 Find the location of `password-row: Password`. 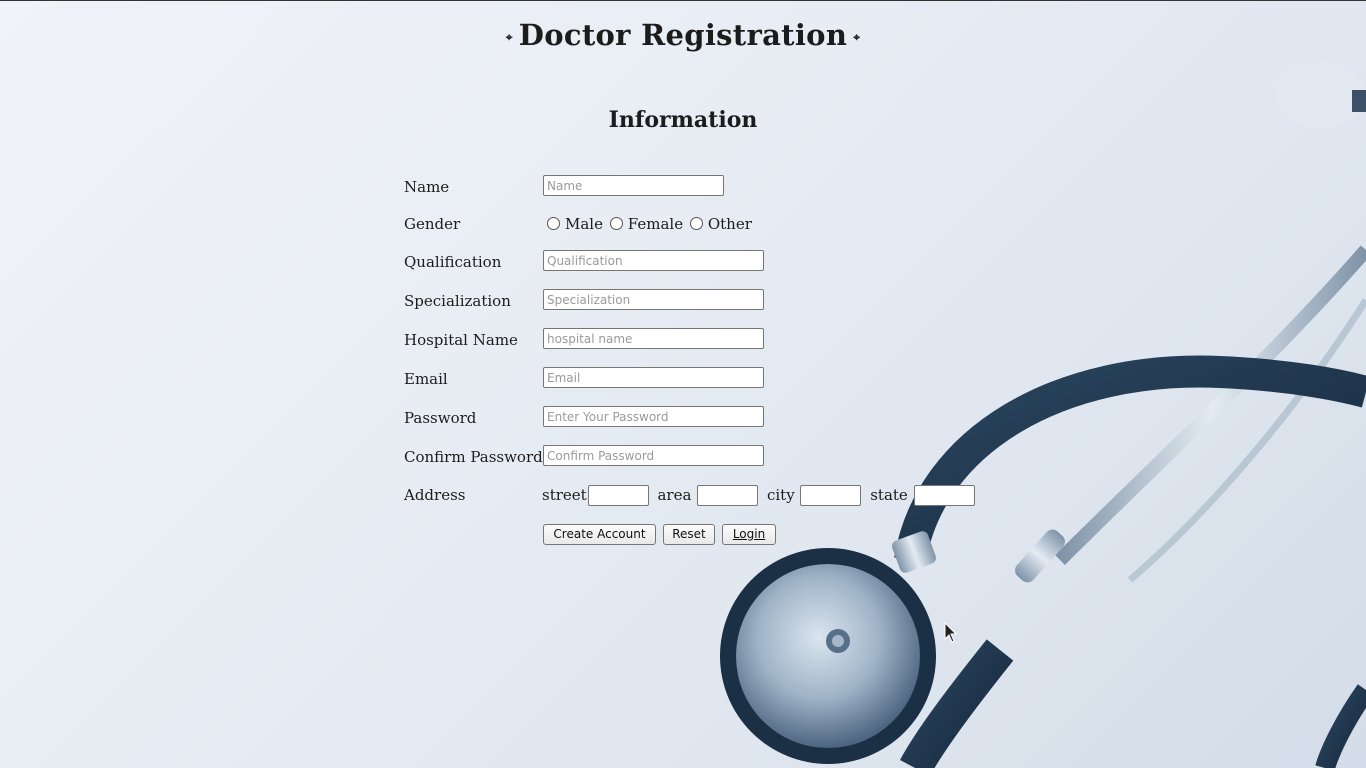

password-row: Password is located at coordinates (754, 418).